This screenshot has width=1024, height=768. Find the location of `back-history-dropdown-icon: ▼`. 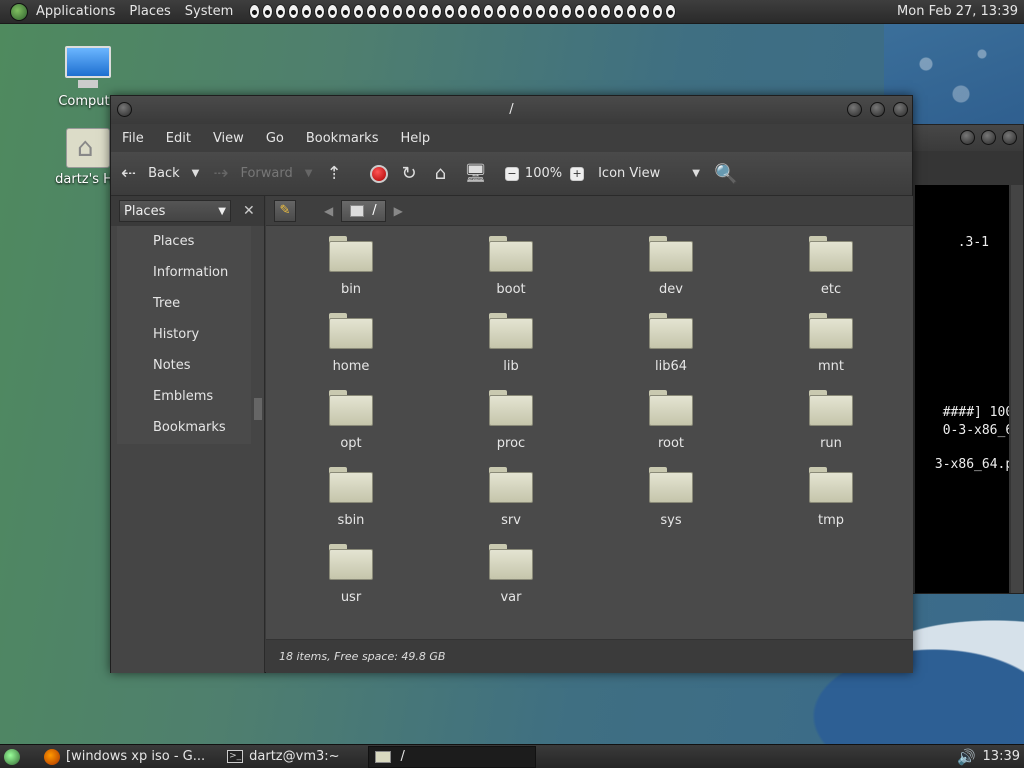

back-history-dropdown-icon: ▼ is located at coordinates (196, 173).